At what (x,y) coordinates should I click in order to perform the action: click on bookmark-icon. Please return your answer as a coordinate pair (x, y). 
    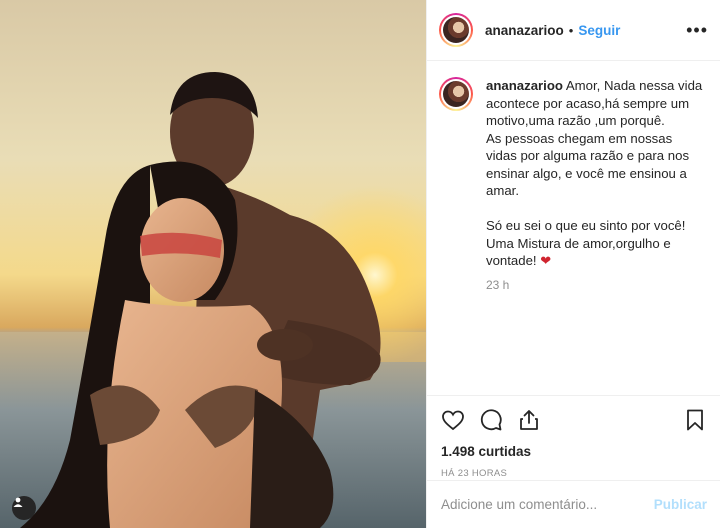
    Looking at the image, I should click on (695, 420).